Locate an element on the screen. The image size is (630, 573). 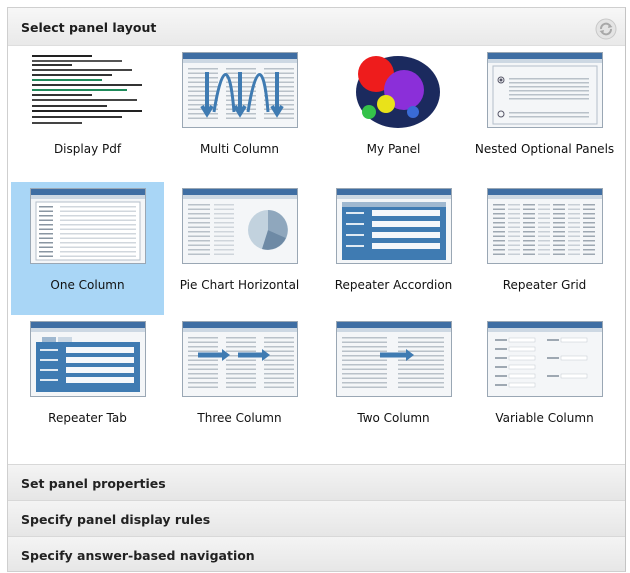
layout-label: Display Pdf is located at coordinates (87, 149).